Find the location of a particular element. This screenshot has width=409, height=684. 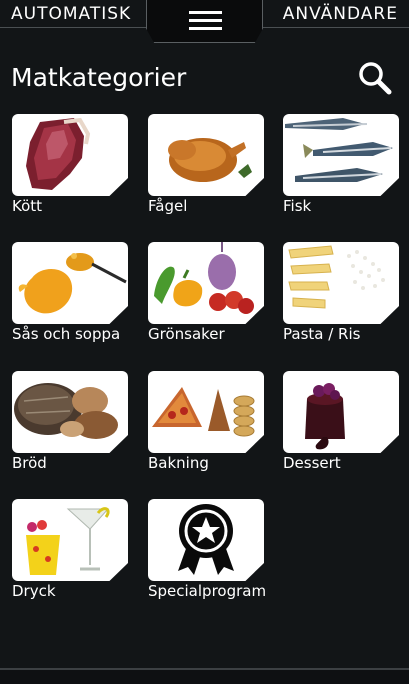

search-icon is located at coordinates (375, 78).